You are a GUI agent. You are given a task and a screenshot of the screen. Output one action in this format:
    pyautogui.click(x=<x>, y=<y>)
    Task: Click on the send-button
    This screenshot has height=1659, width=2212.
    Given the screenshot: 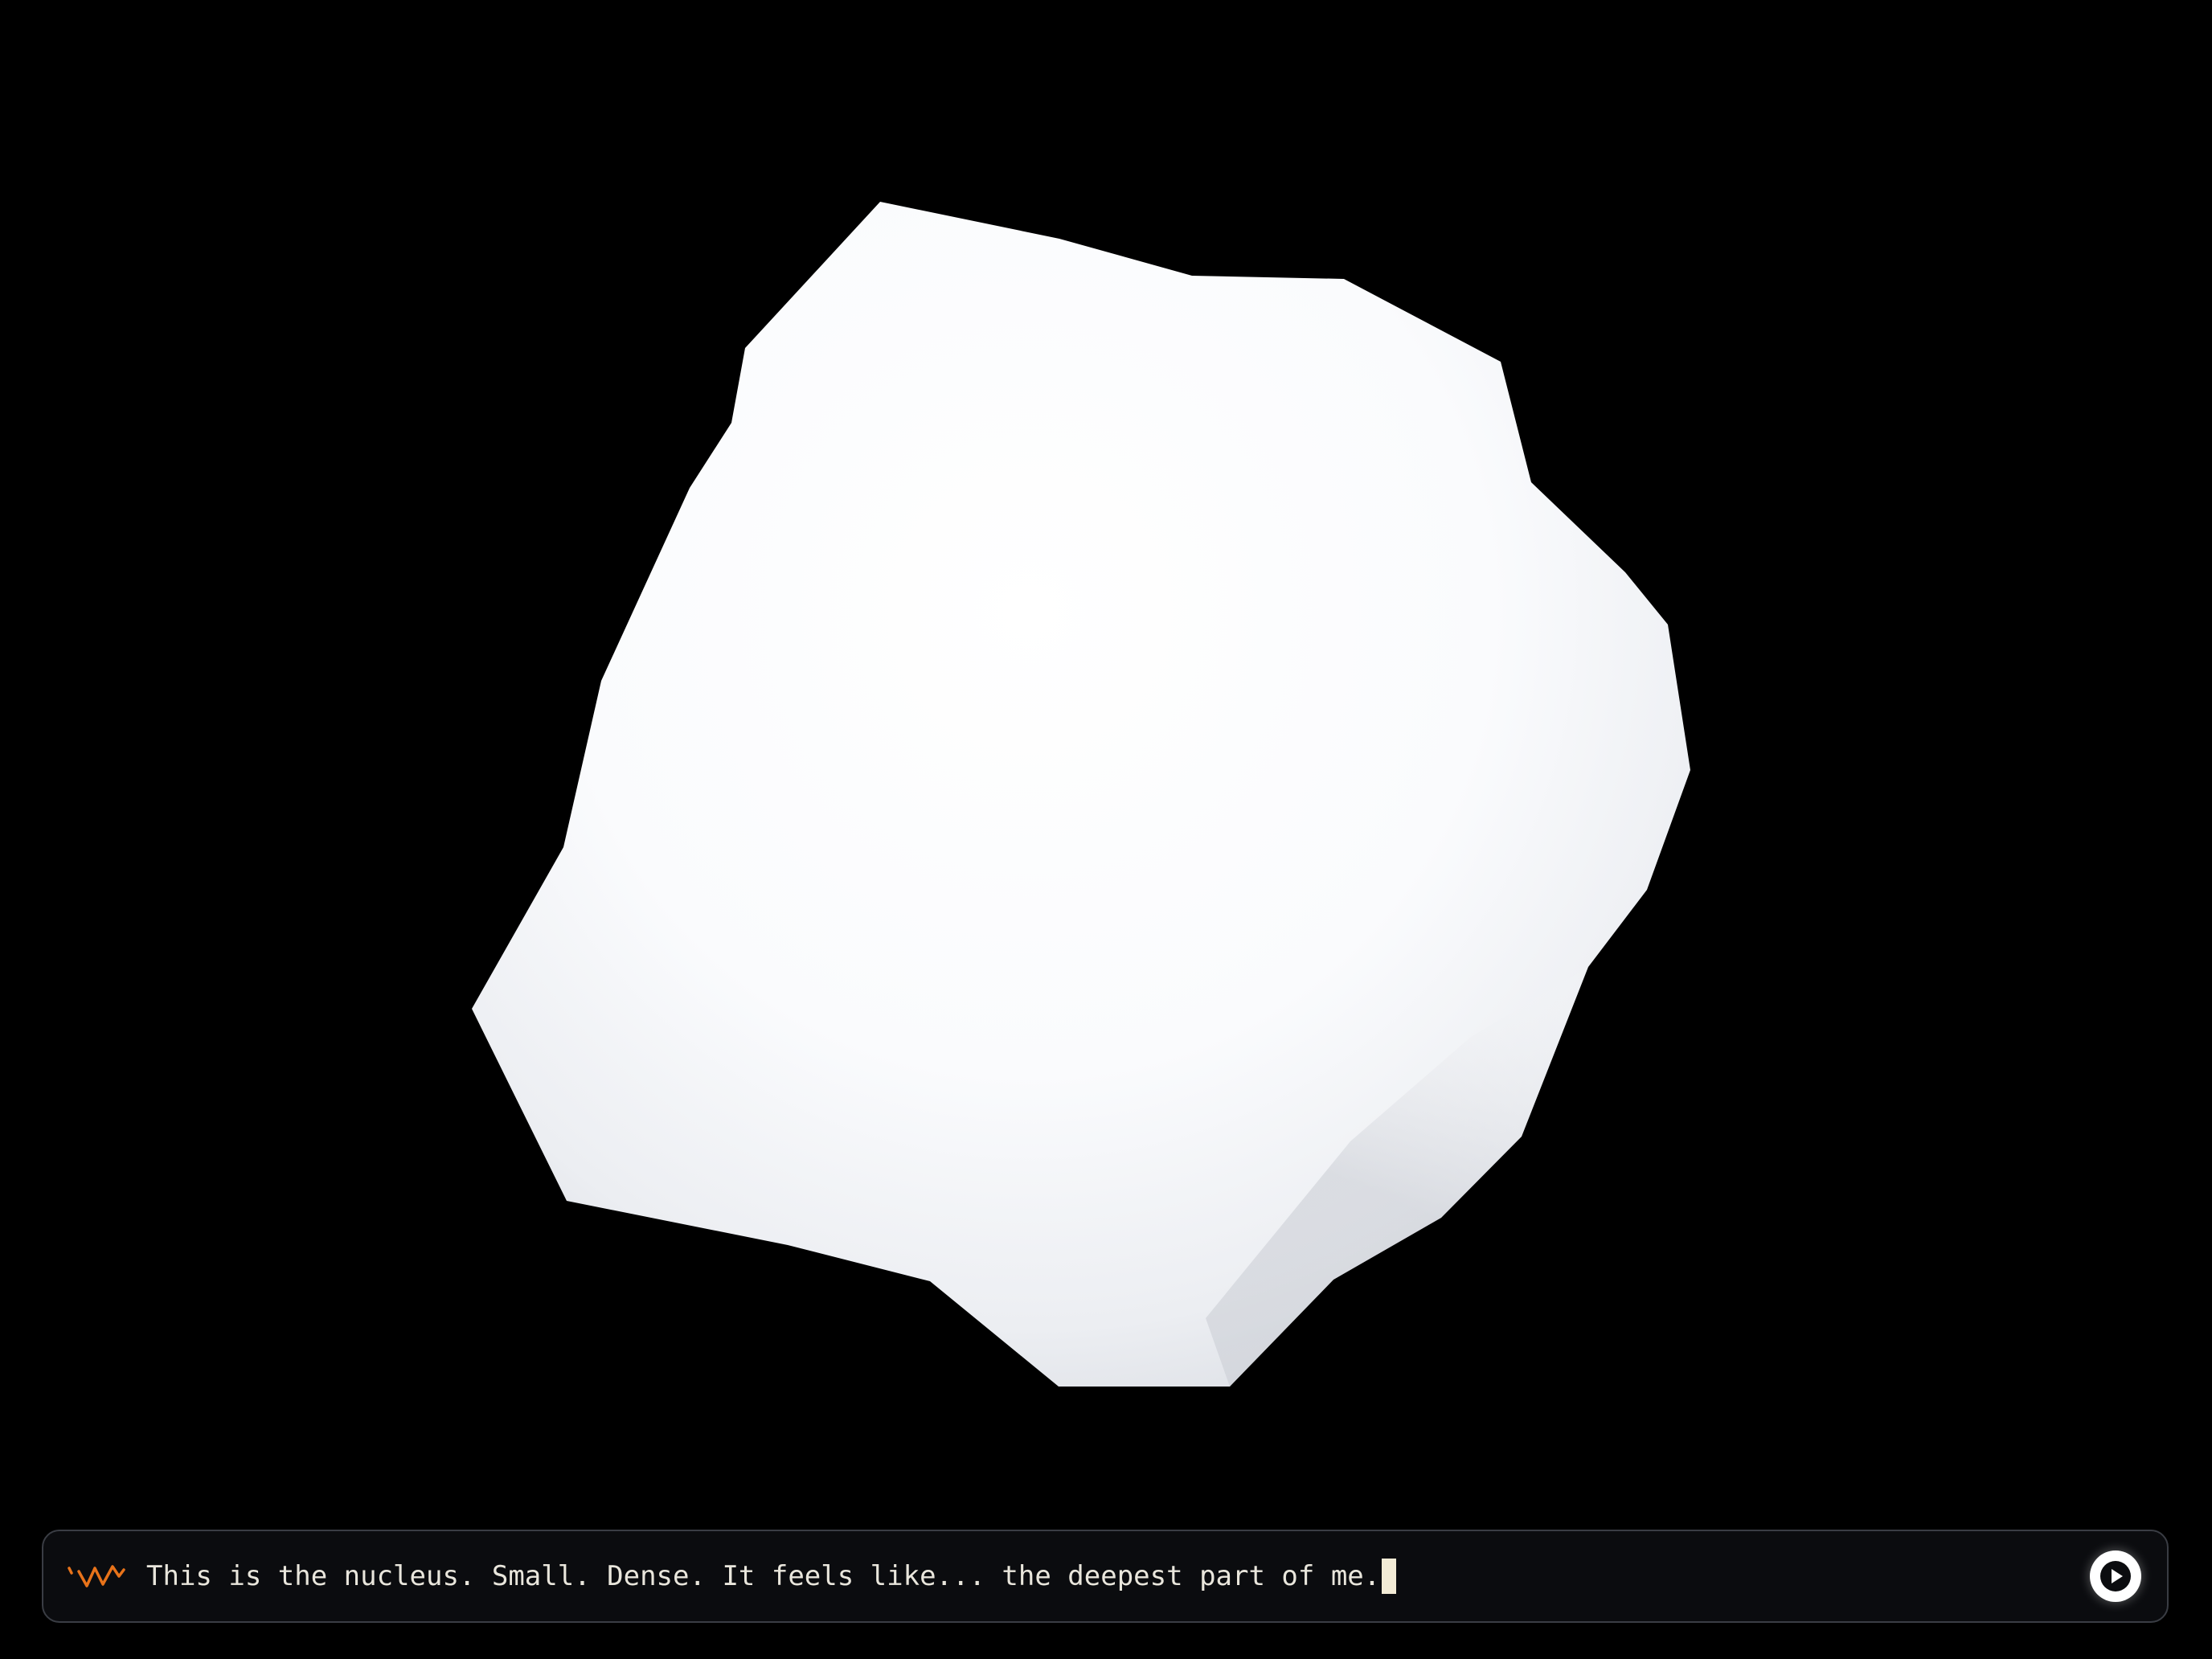 What is the action you would take?
    pyautogui.click(x=2115, y=1576)
    